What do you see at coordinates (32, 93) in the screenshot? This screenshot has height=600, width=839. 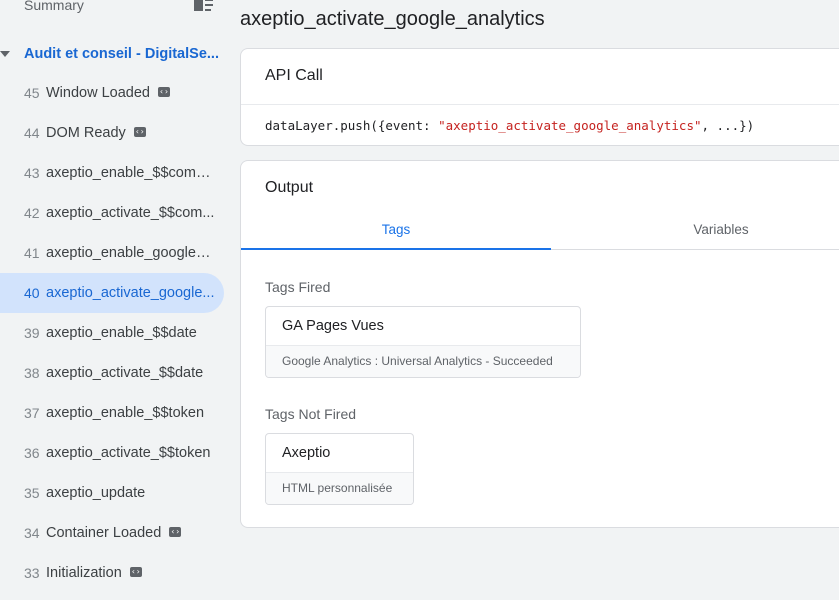 I see `event-number: 45` at bounding box center [32, 93].